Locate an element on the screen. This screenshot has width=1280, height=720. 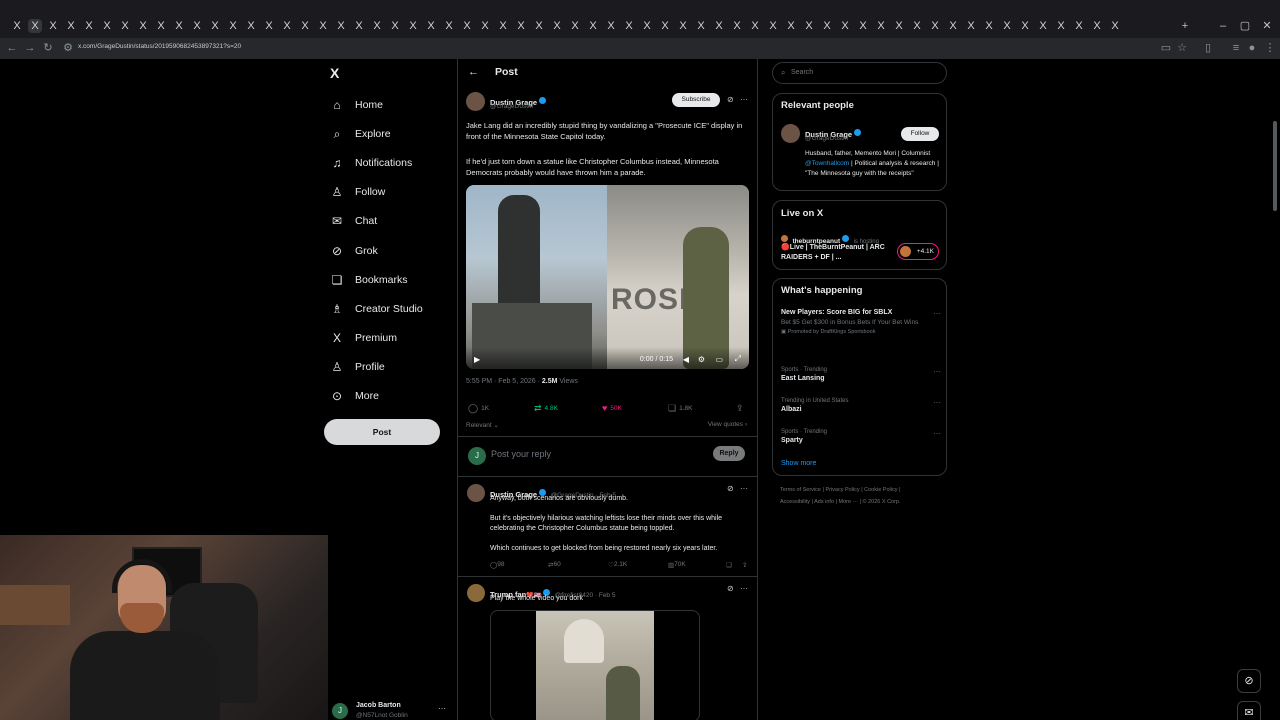
trend-item: Sports · Trending Sparty ··· is located at coordinates (861, 436).